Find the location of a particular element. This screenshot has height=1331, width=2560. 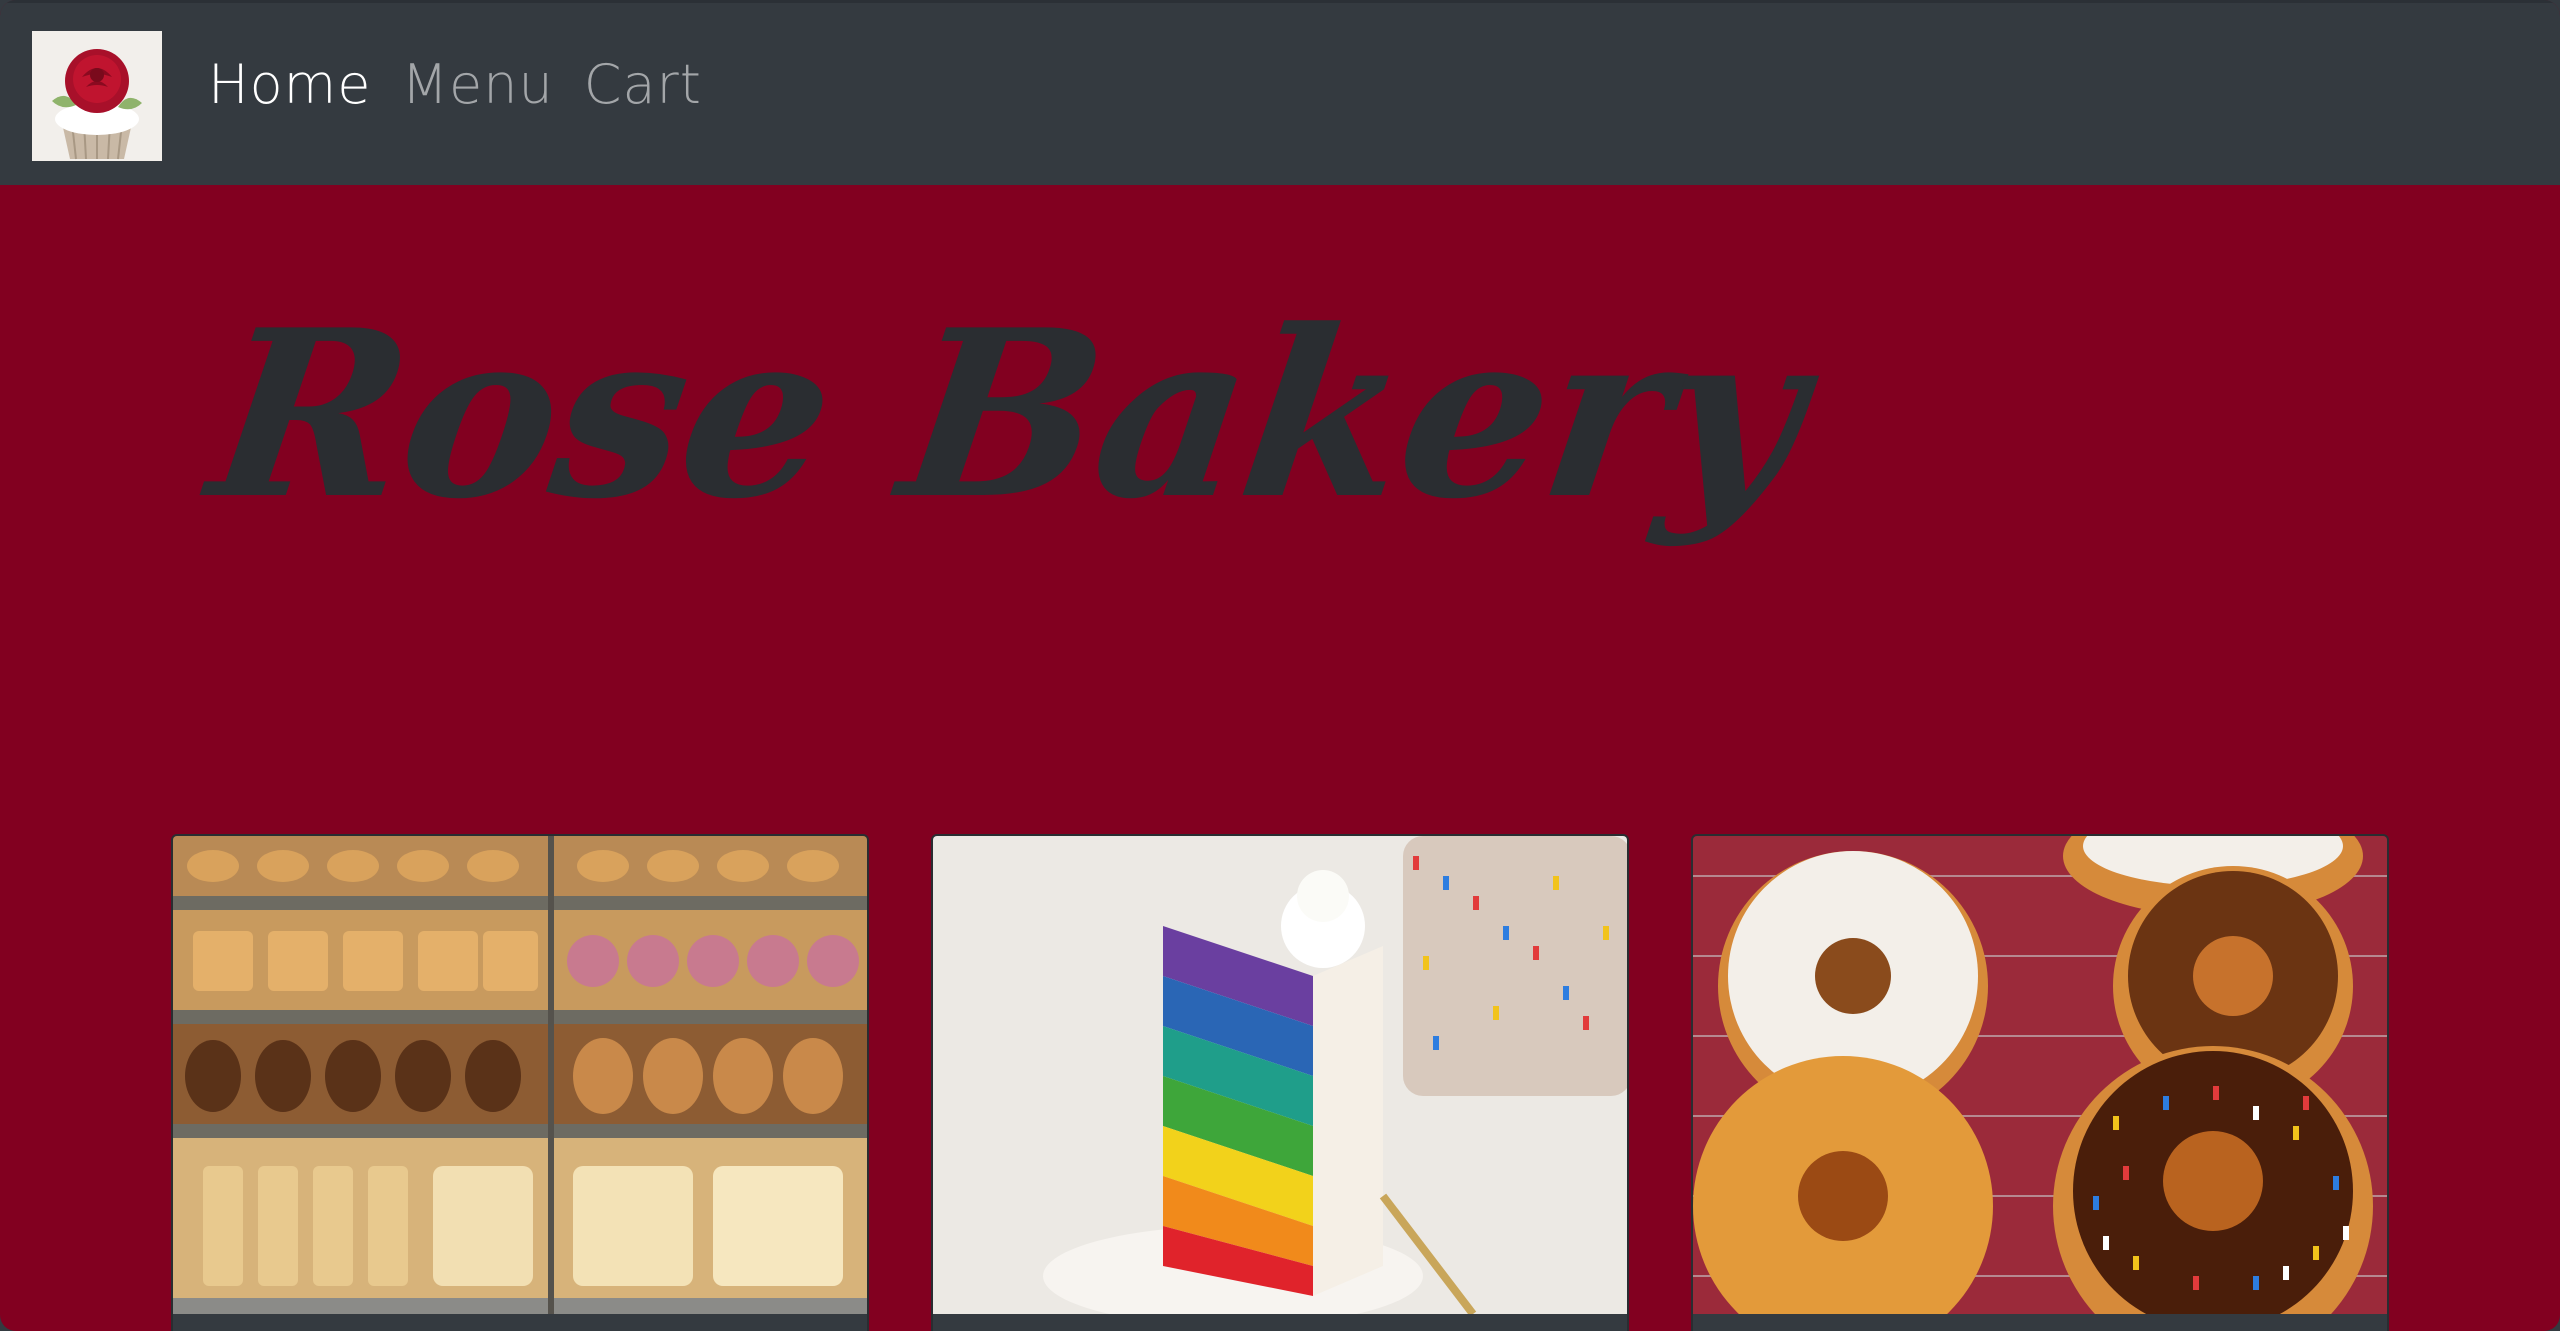

nav-cart-link: Cart is located at coordinates (643, 84).